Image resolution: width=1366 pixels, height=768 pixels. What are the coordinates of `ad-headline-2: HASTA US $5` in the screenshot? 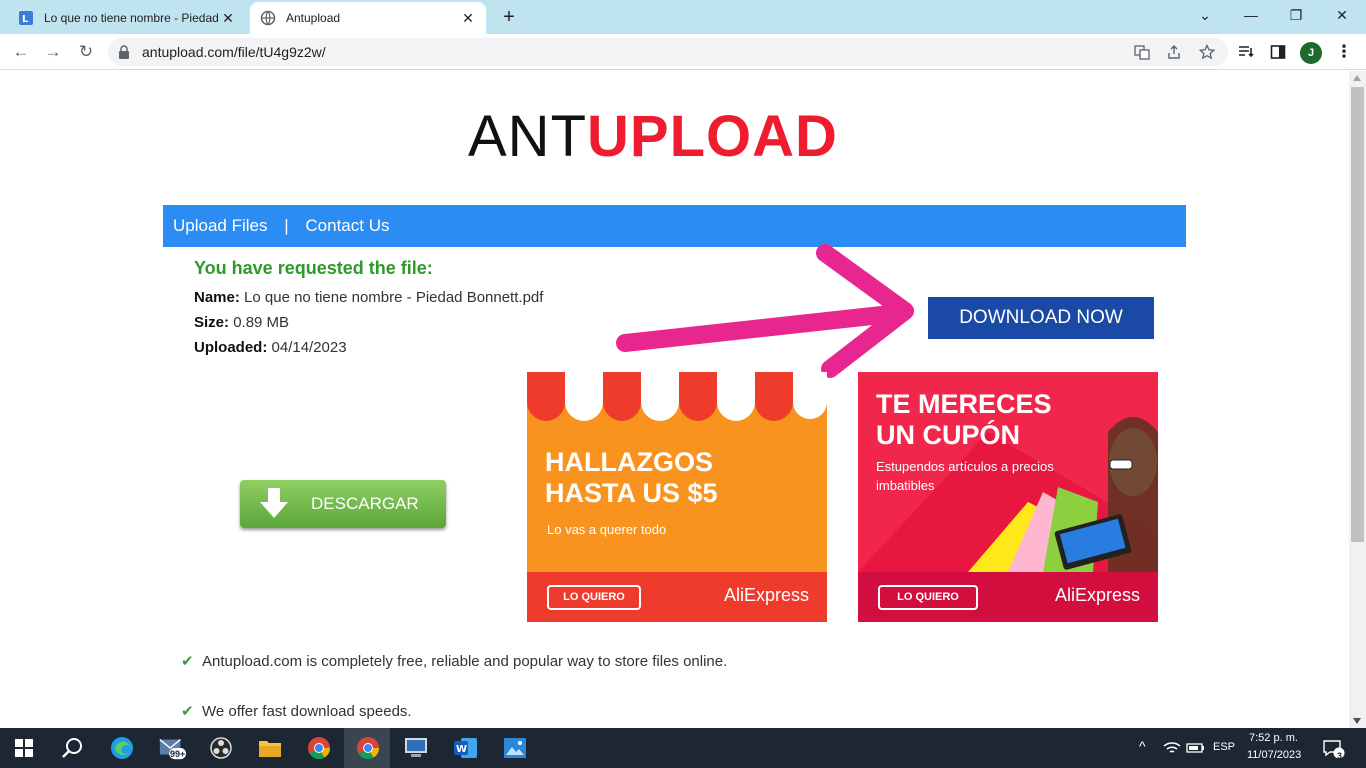 It's located at (631, 493).